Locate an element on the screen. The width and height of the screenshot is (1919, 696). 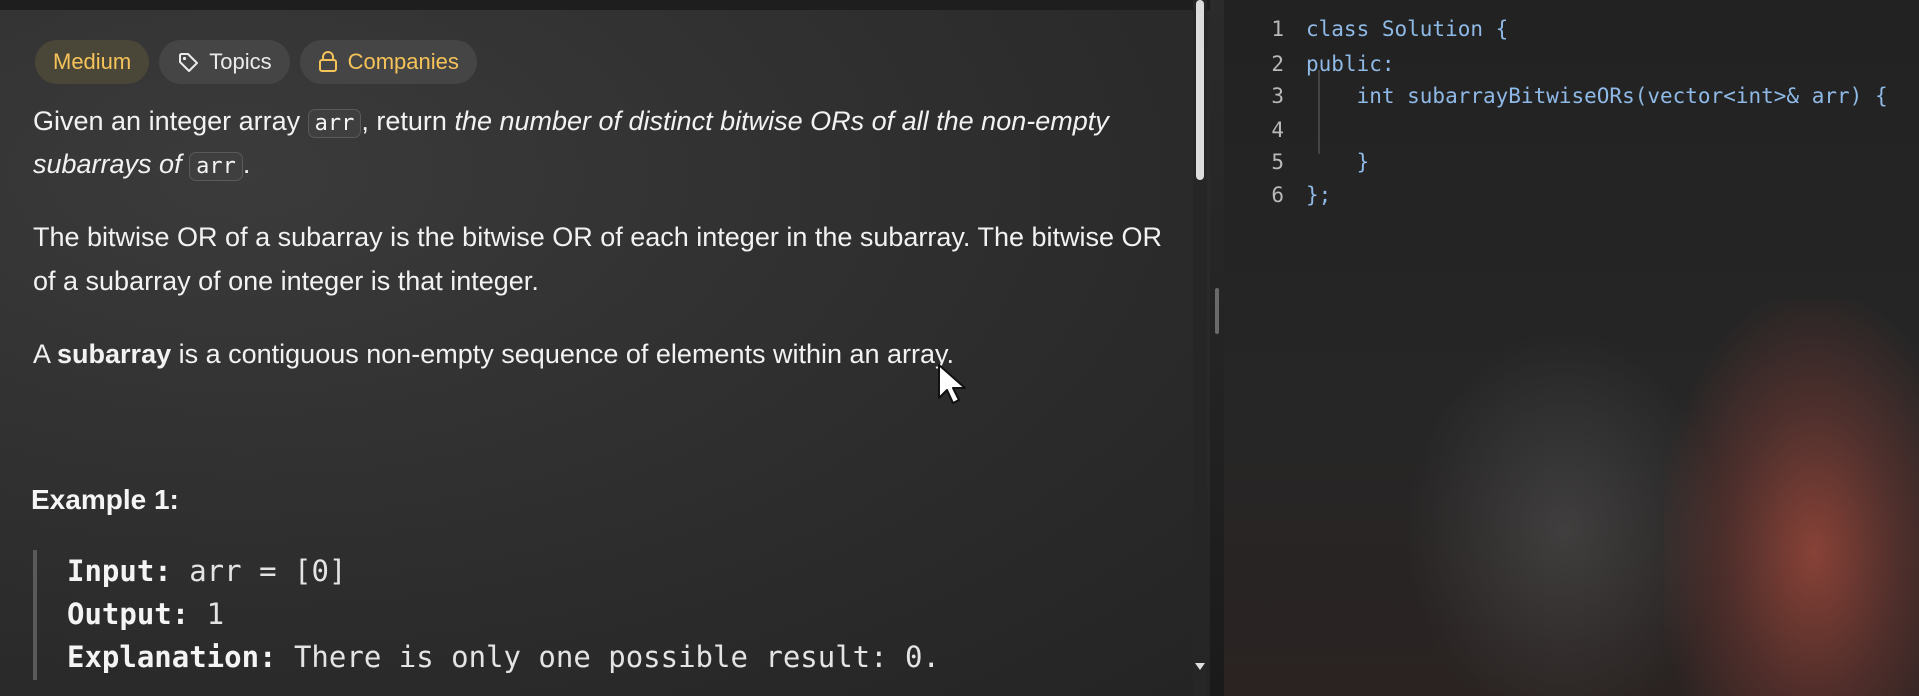
line-number: 3 is located at coordinates (1277, 96).